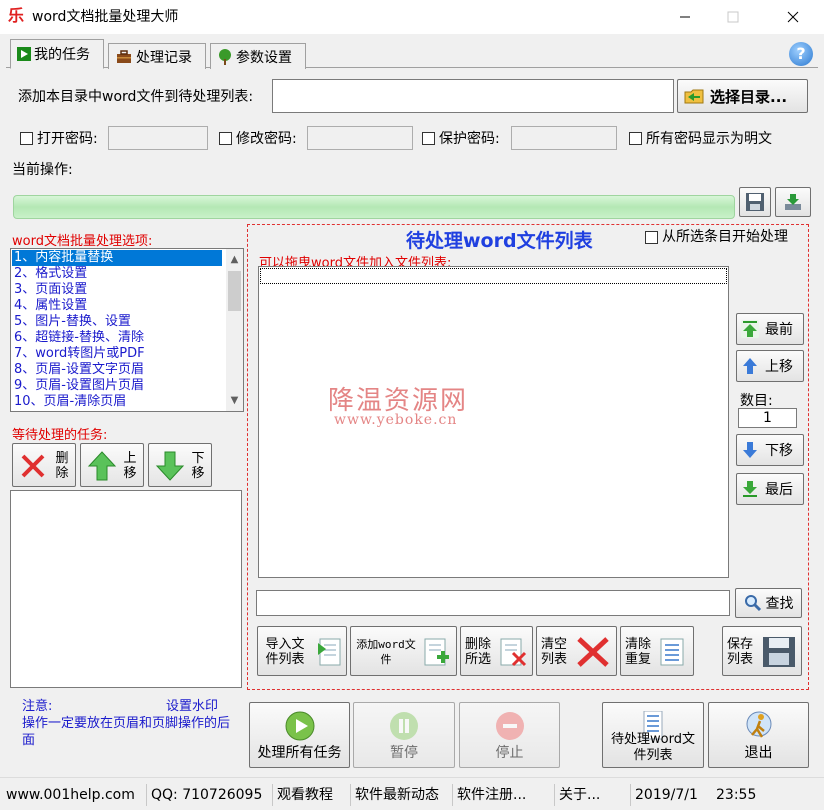 This screenshot has height=810, width=824. What do you see at coordinates (26, 138) in the screenshot?
I see `open-password-checkbox` at bounding box center [26, 138].